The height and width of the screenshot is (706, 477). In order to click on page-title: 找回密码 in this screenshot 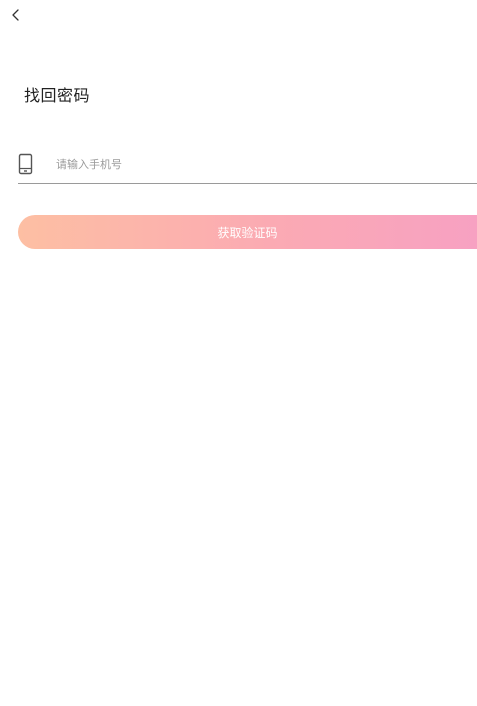, I will do `click(57, 95)`.